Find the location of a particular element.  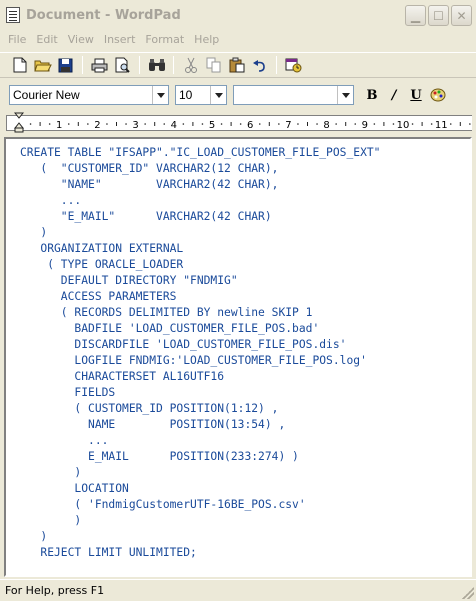

window-controls: ▁ ☐ ✕ is located at coordinates (438, 15).